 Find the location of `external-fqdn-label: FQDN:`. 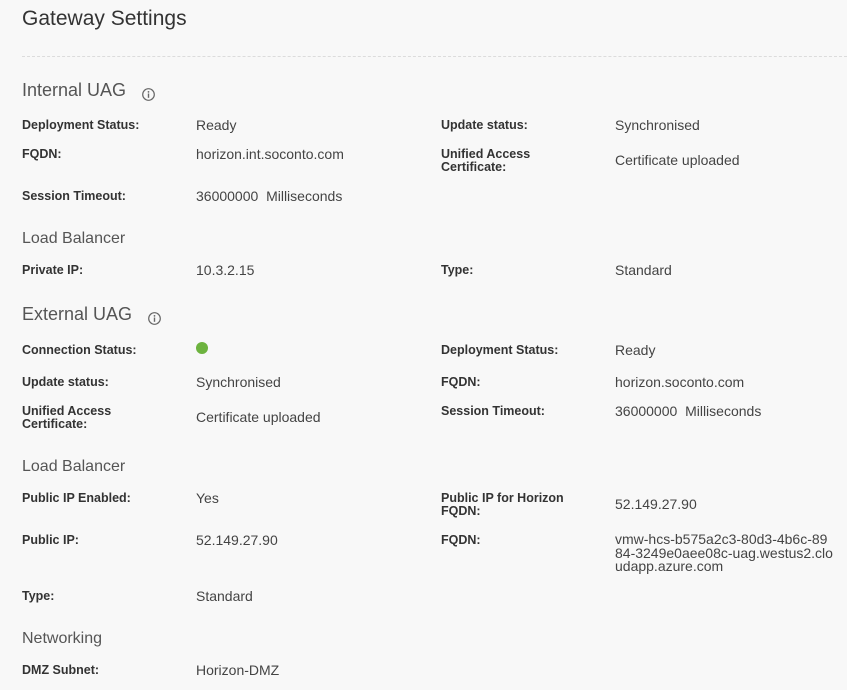

external-fqdn-label: FQDN: is located at coordinates (461, 382).